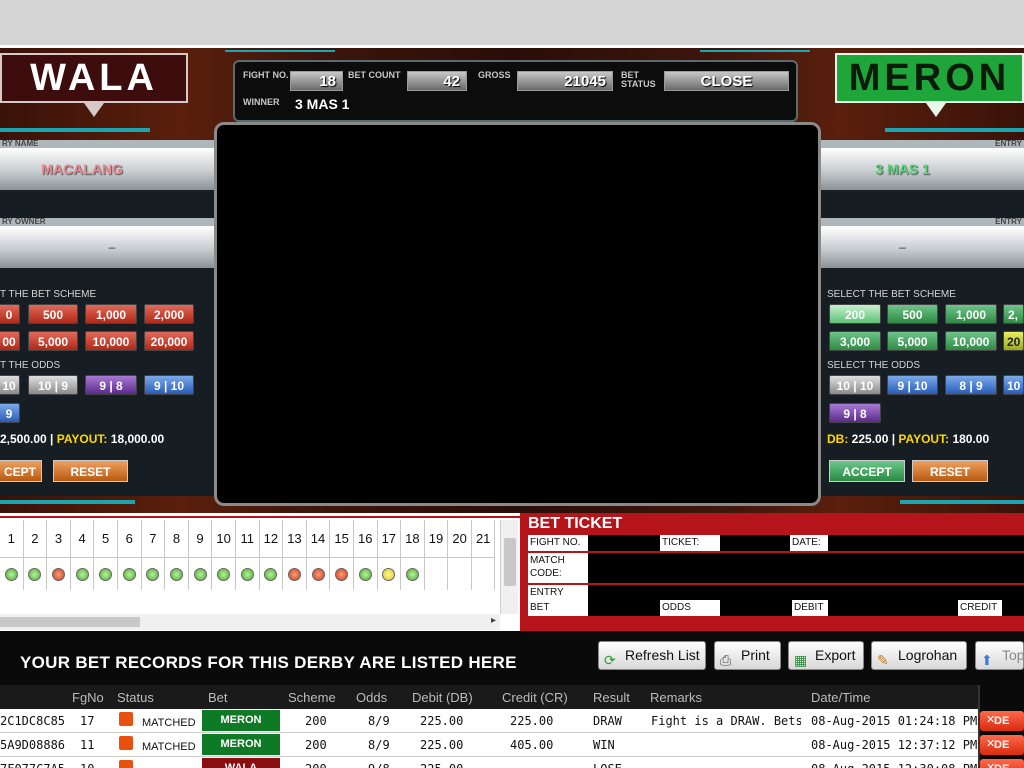  I want to click on wala-scheme-button: 1,000, so click(111, 314).